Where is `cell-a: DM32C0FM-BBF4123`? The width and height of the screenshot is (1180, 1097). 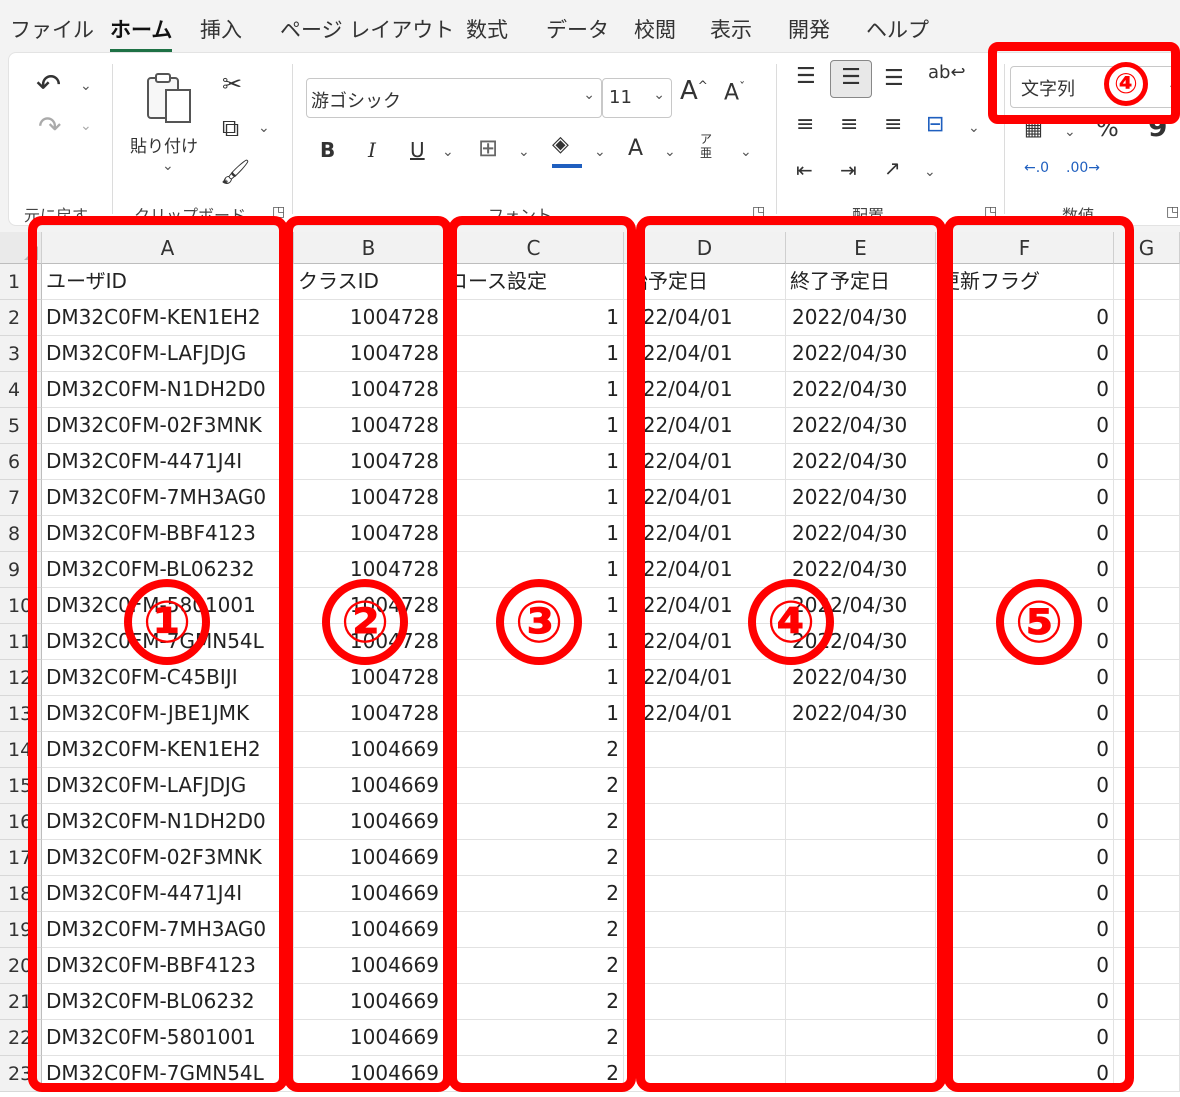
cell-a: DM32C0FM-BBF4123 is located at coordinates (168, 966).